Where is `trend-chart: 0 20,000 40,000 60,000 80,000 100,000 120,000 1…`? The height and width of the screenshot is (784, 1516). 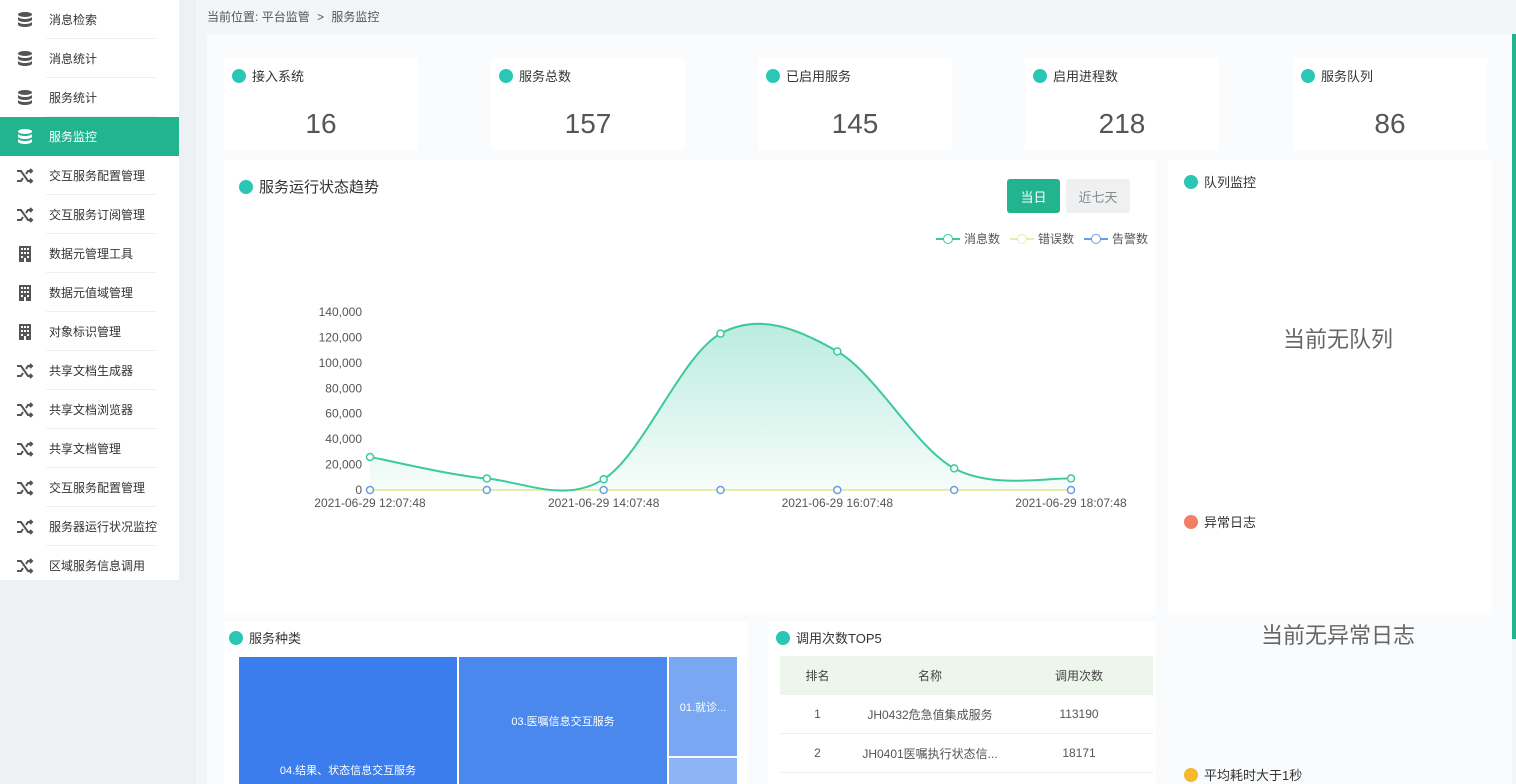
trend-chart: 0 20,000 40,000 60,000 80,000 100,000 120,000 1… is located at coordinates (720, 407).